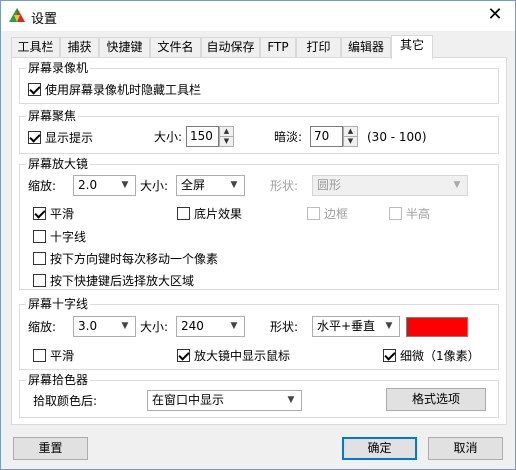  Describe the element at coordinates (65, 401) in the screenshot. I see `after-pick-label: 拾取颜色后:` at that location.